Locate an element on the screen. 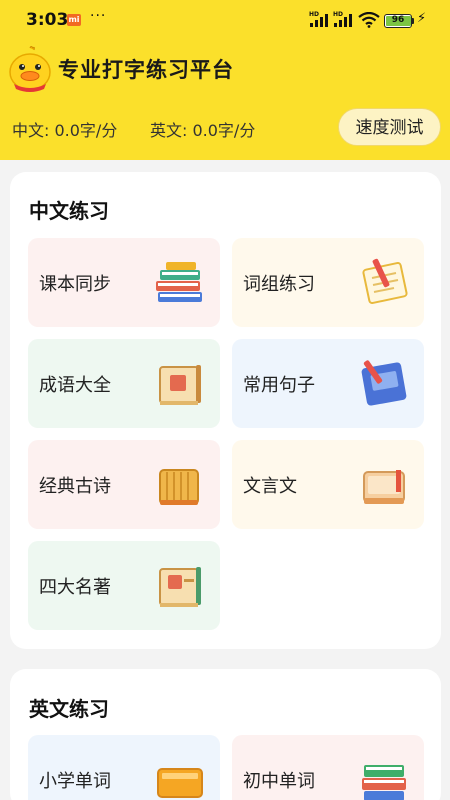 The height and width of the screenshot is (800, 450). english-speed-stat: 英文: 0.0字/分 is located at coordinates (203, 130).